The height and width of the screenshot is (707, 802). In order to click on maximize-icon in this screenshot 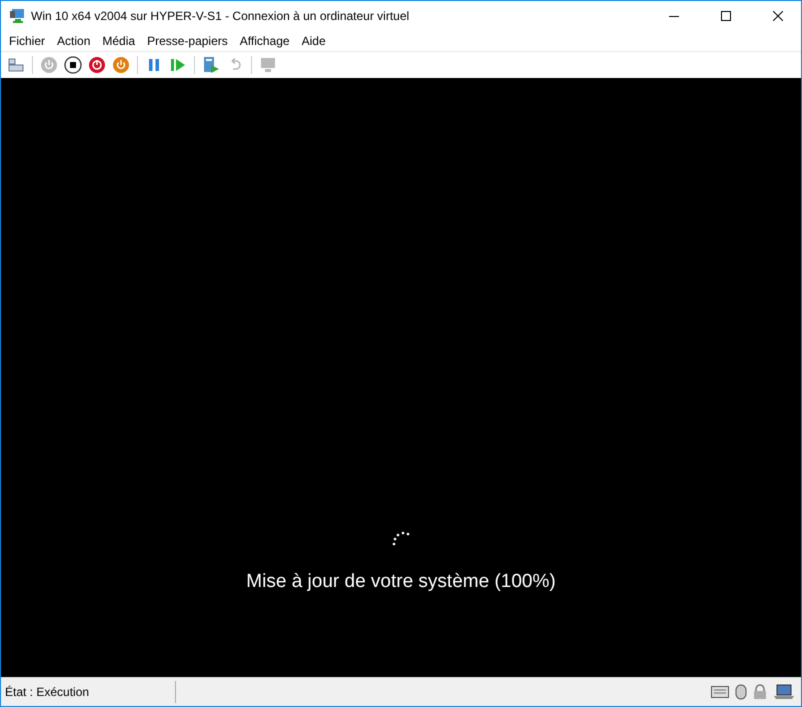, I will do `click(726, 16)`.